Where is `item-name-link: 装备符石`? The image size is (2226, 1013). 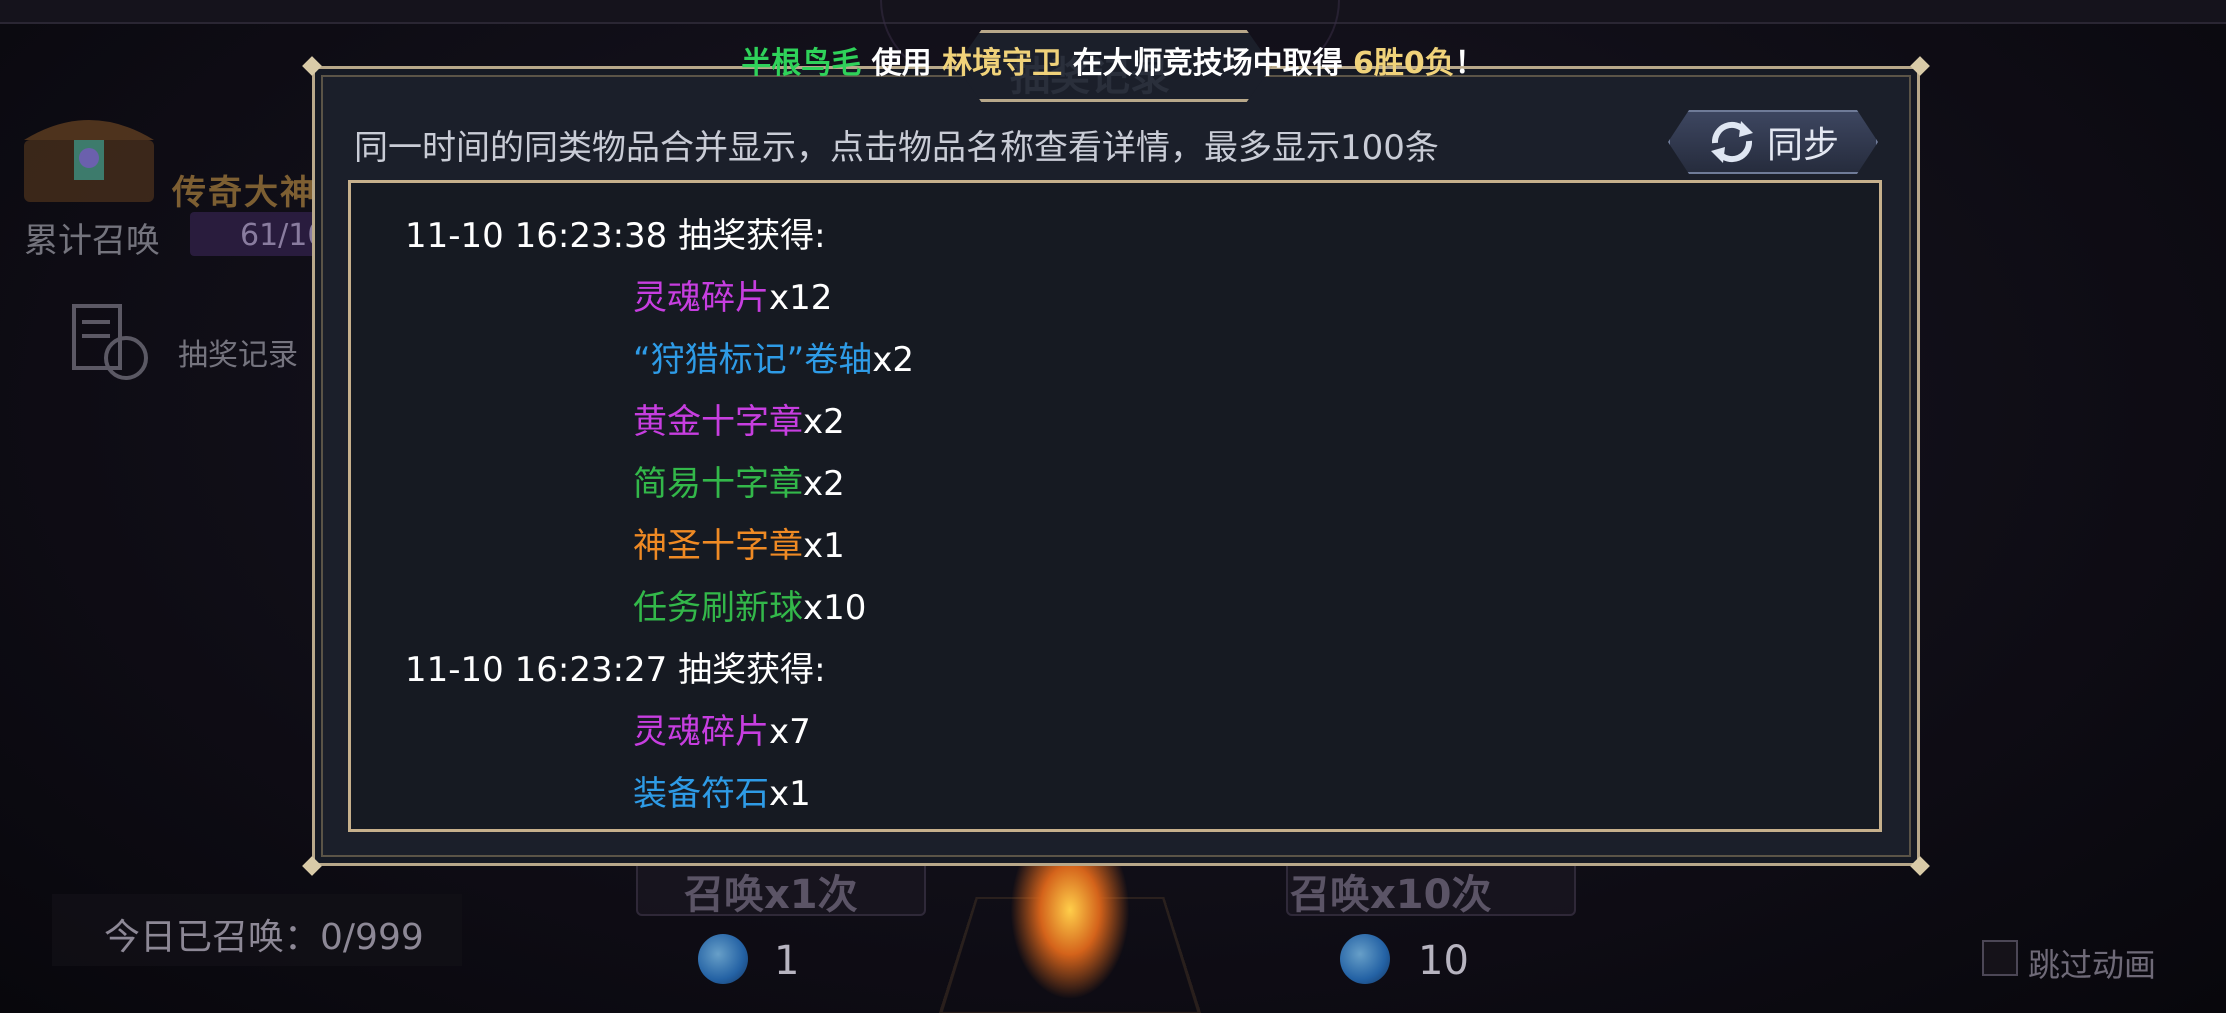
item-name-link: 装备符石 is located at coordinates (701, 794).